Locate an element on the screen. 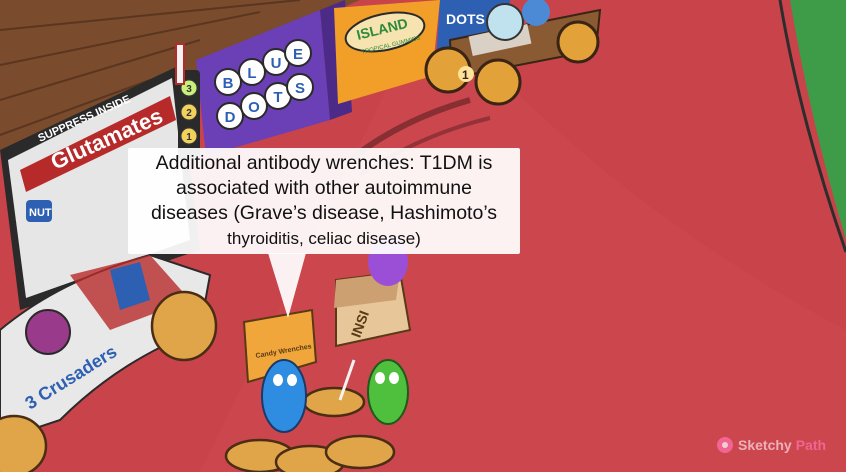 The height and width of the screenshot is (472, 846). caption-line-4: thyroiditis, celiac disease) is located at coordinates (324, 238).